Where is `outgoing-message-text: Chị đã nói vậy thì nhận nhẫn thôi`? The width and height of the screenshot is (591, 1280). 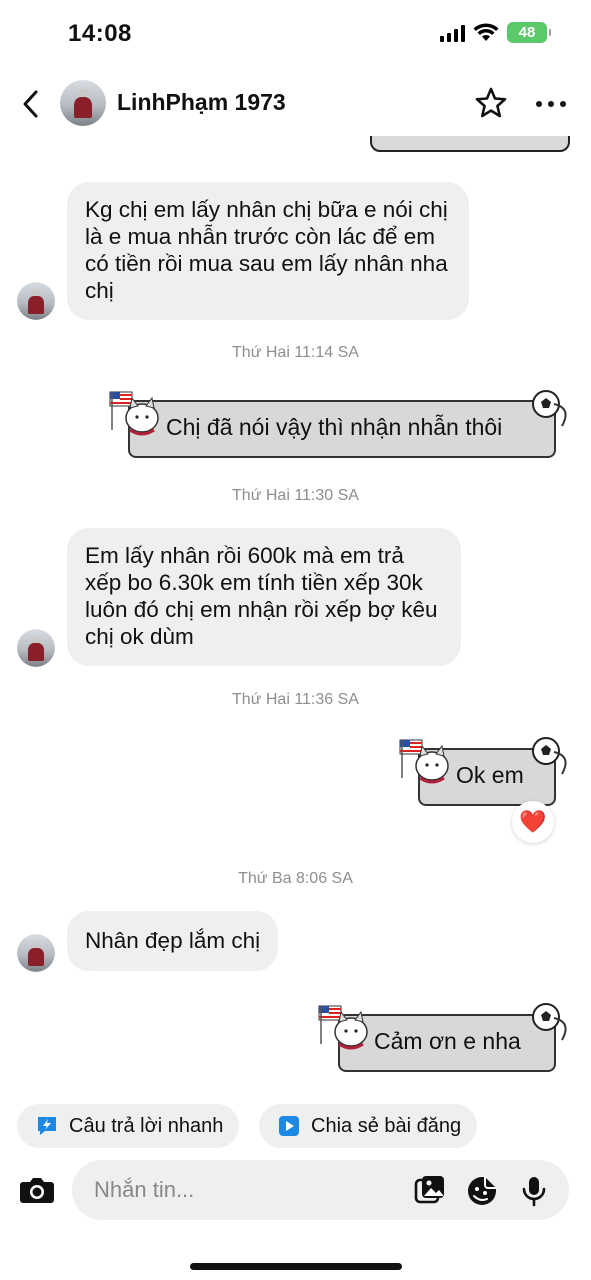 outgoing-message-text: Chị đã nói vậy thì nhận nhẫn thôi is located at coordinates (334, 427).